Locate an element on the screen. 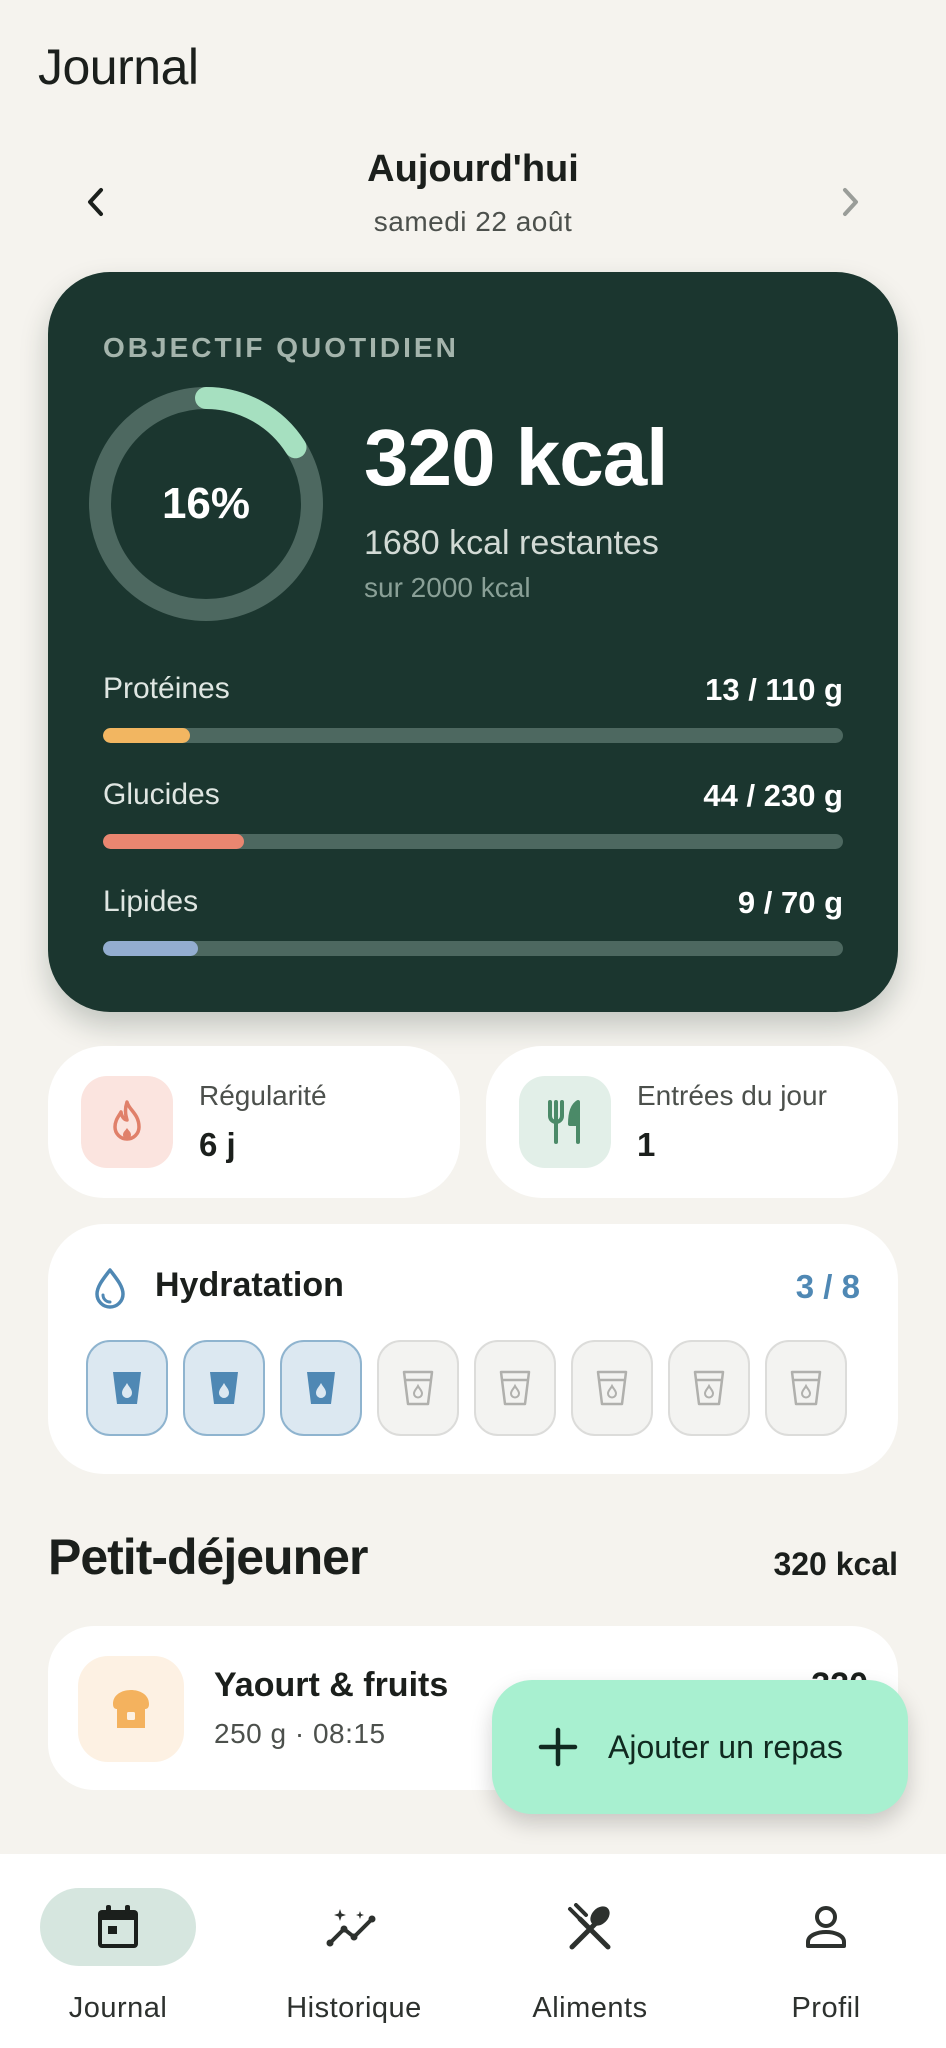 This screenshot has width=946, height=2048. utensils-crossed-icon is located at coordinates (589, 1926).